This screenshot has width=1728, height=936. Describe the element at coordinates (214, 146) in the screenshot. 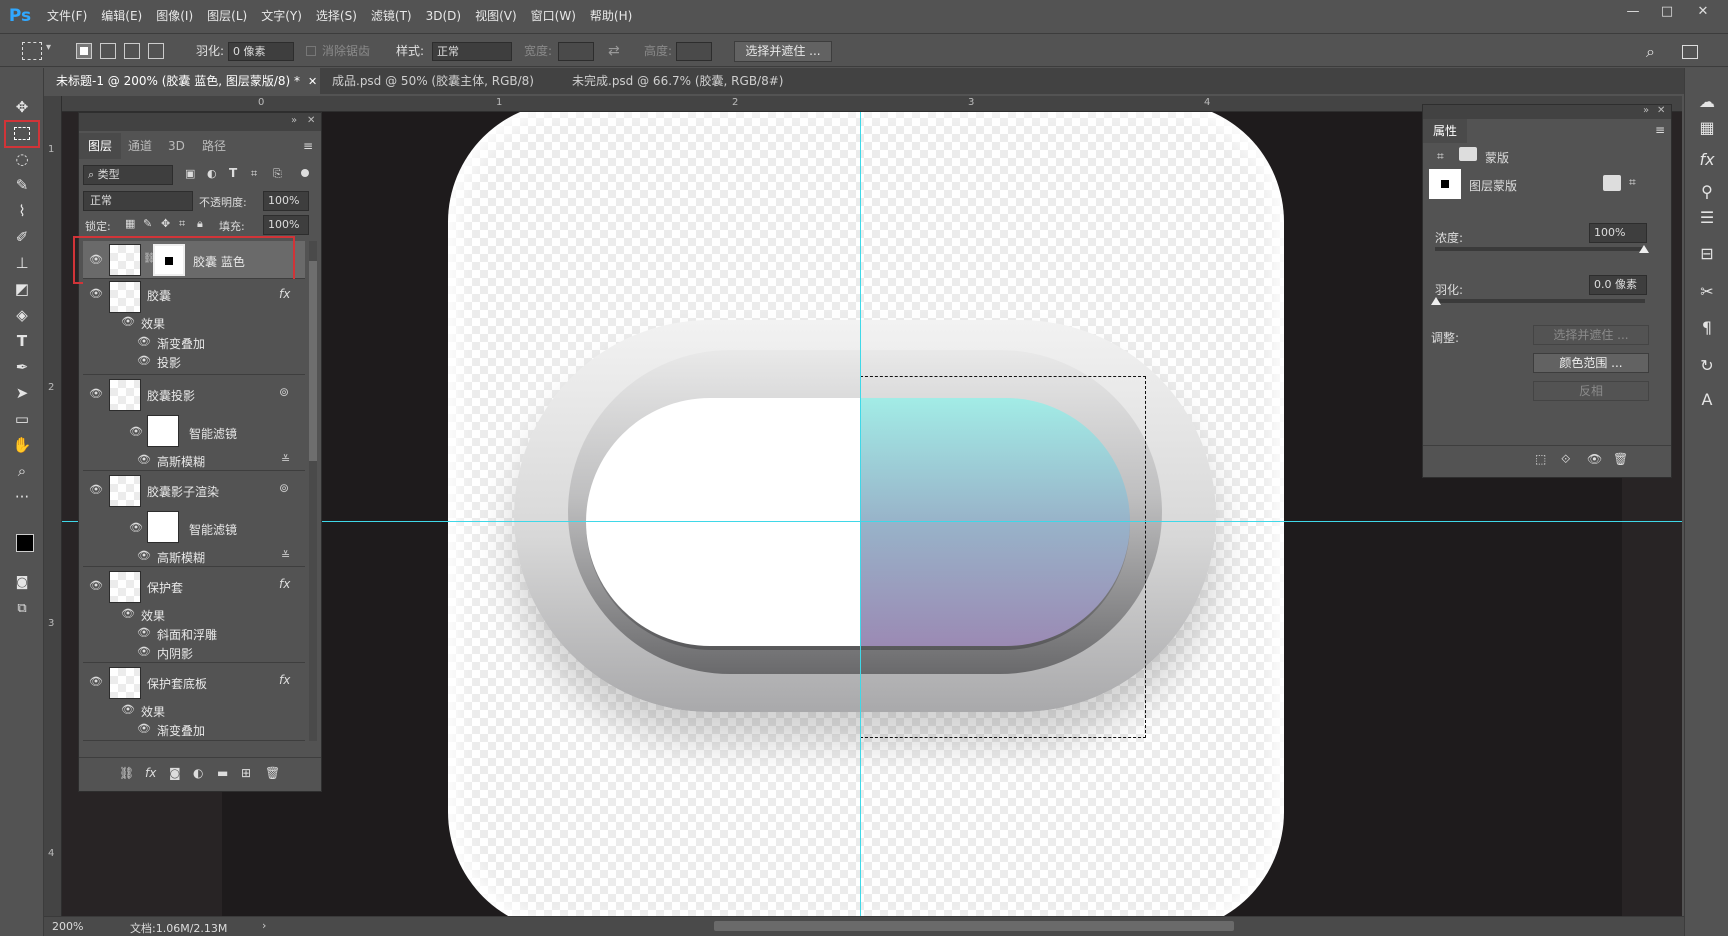

I see `tab-paths: 路径` at that location.